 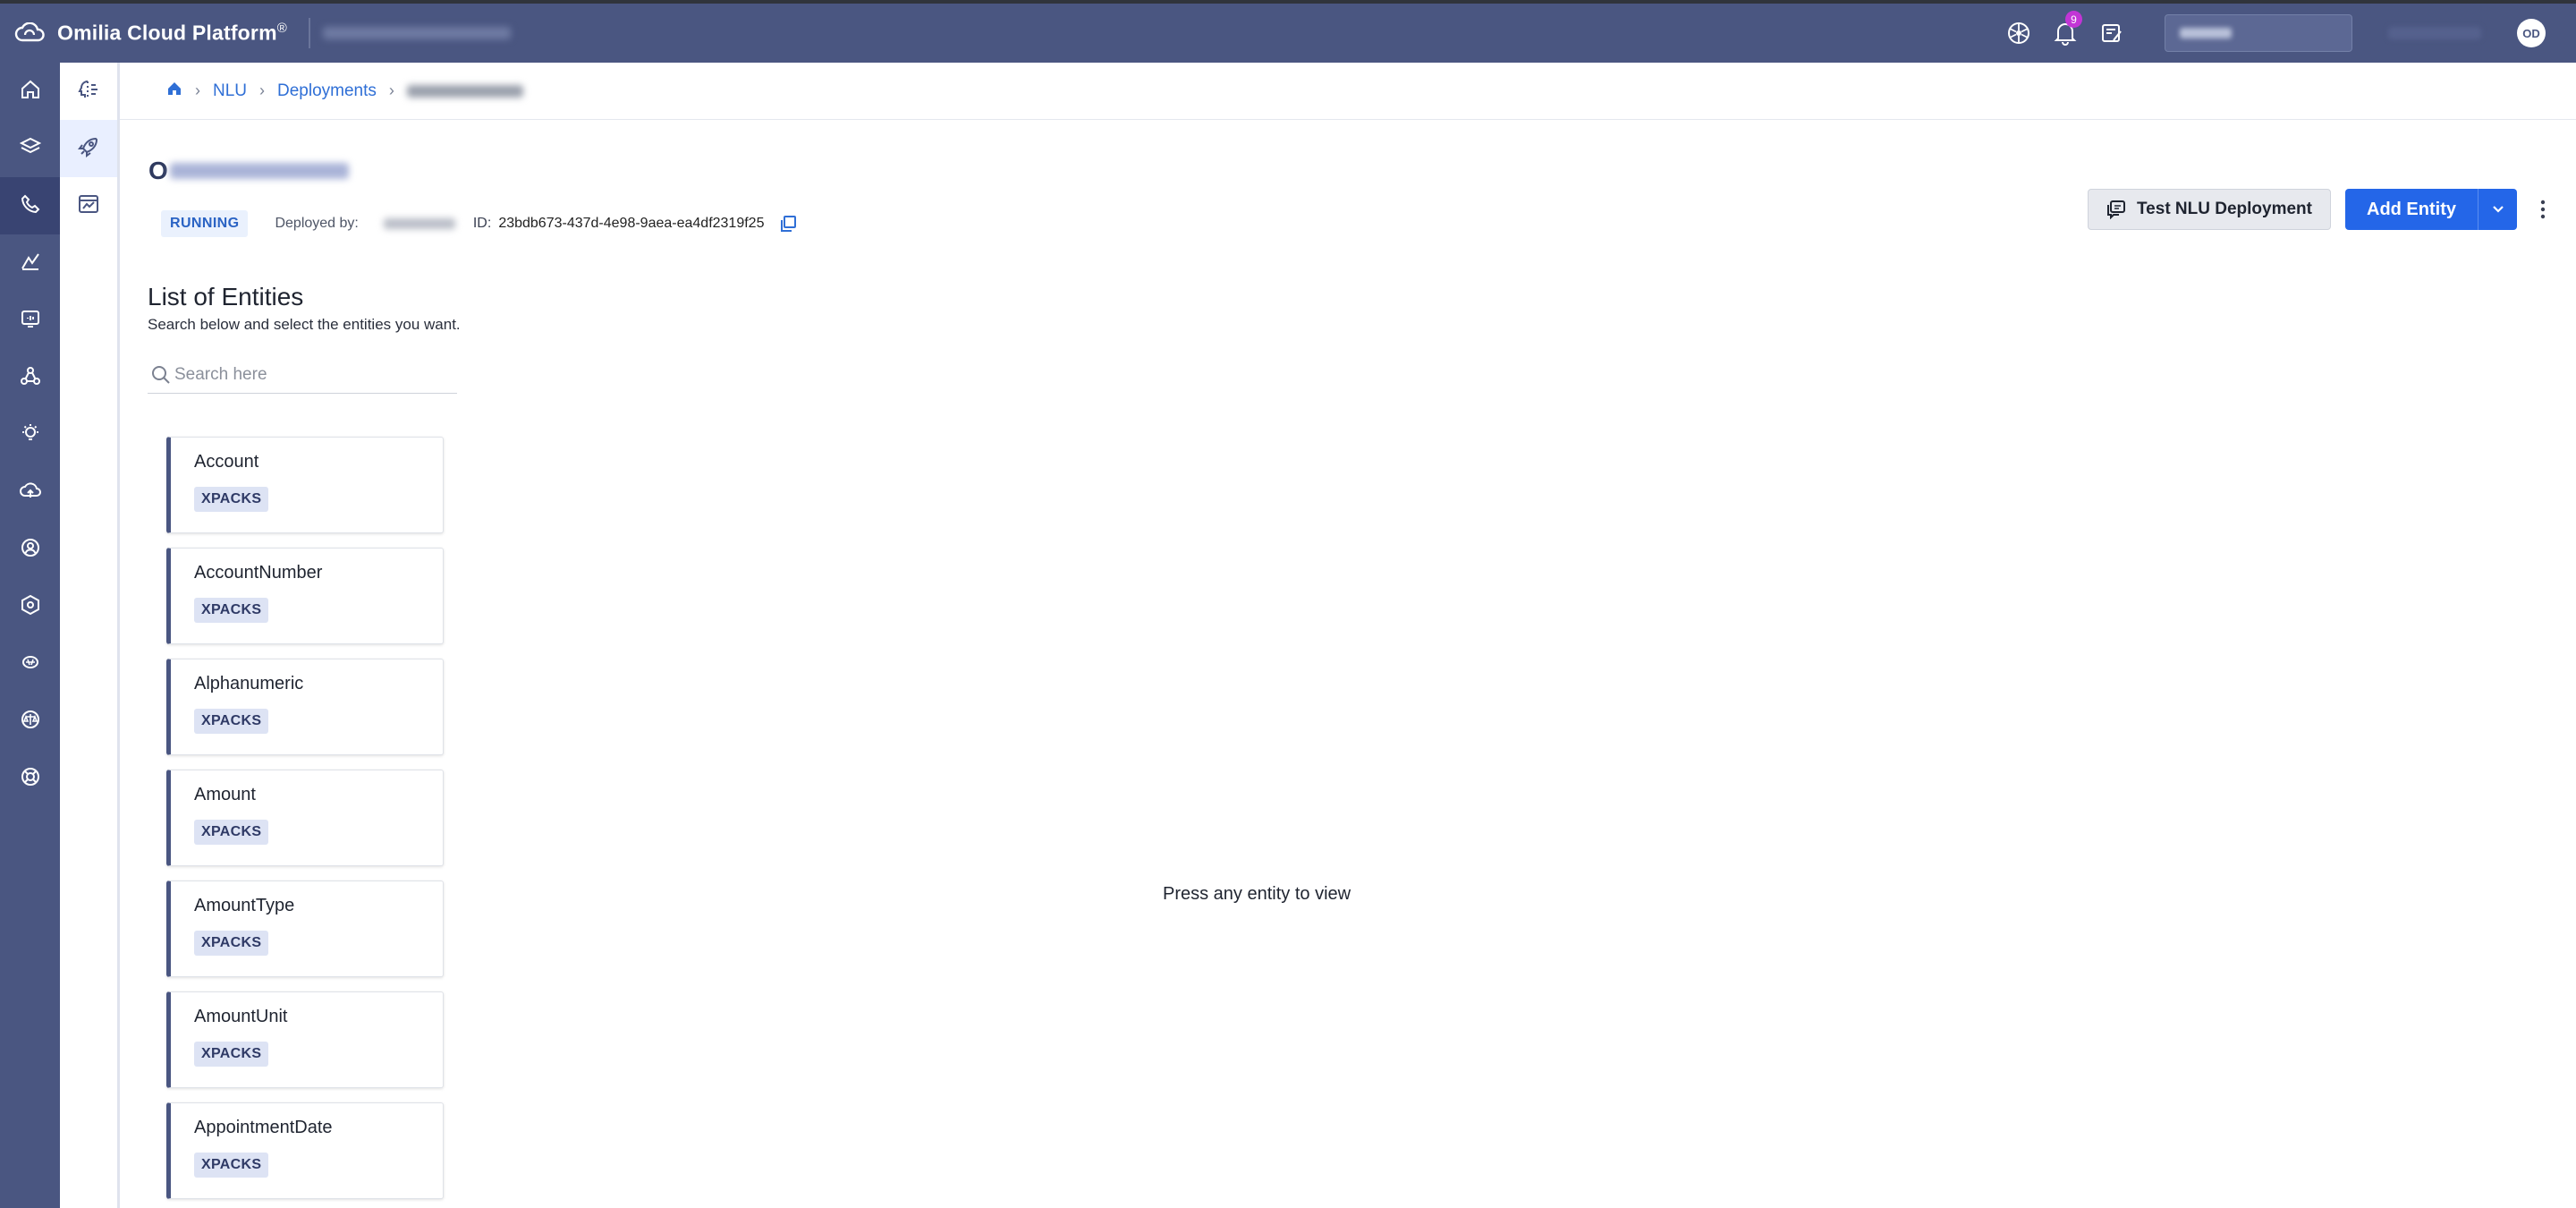 I want to click on add-entity-button: Add Entity, so click(x=2431, y=209).